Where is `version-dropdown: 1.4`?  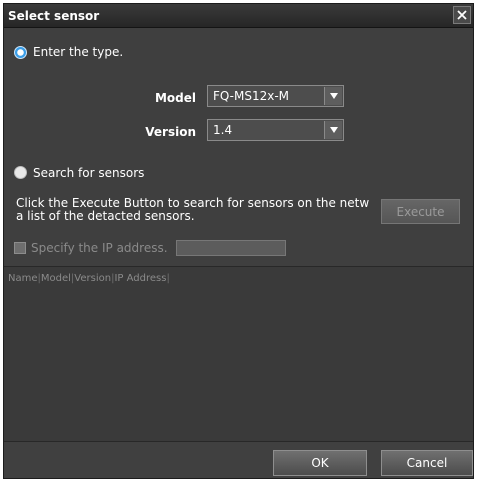 version-dropdown: 1.4 is located at coordinates (275, 130).